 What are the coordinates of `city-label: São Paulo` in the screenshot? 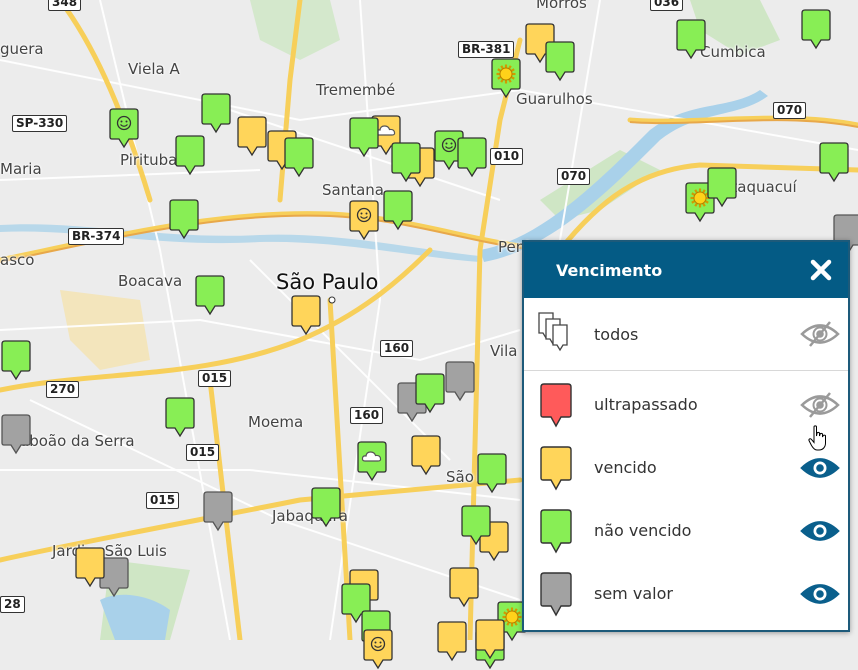 It's located at (327, 282).